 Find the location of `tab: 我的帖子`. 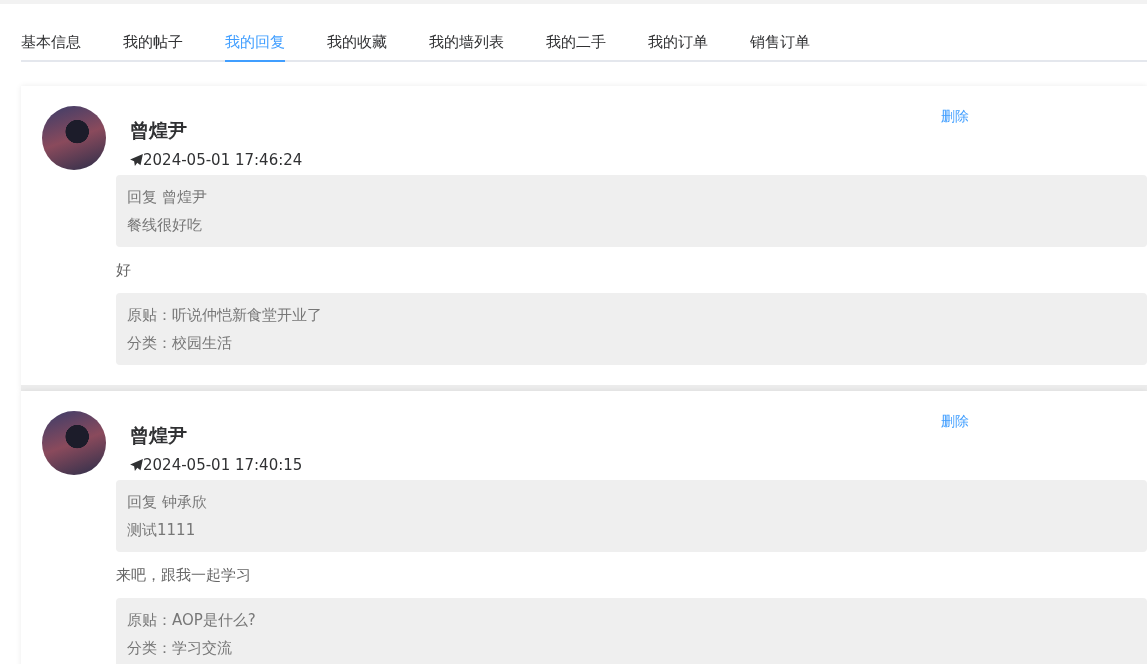

tab: 我的帖子 is located at coordinates (153, 46).